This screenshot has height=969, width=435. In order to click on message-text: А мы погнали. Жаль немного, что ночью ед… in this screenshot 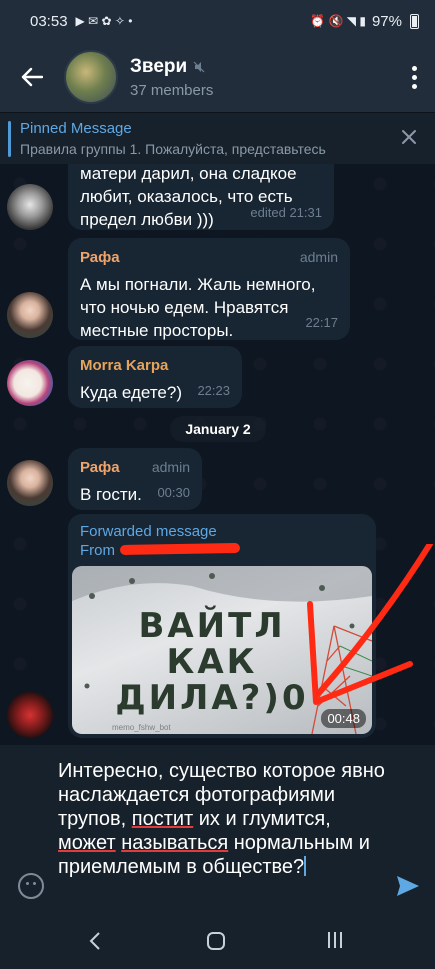, I will do `click(198, 307)`.